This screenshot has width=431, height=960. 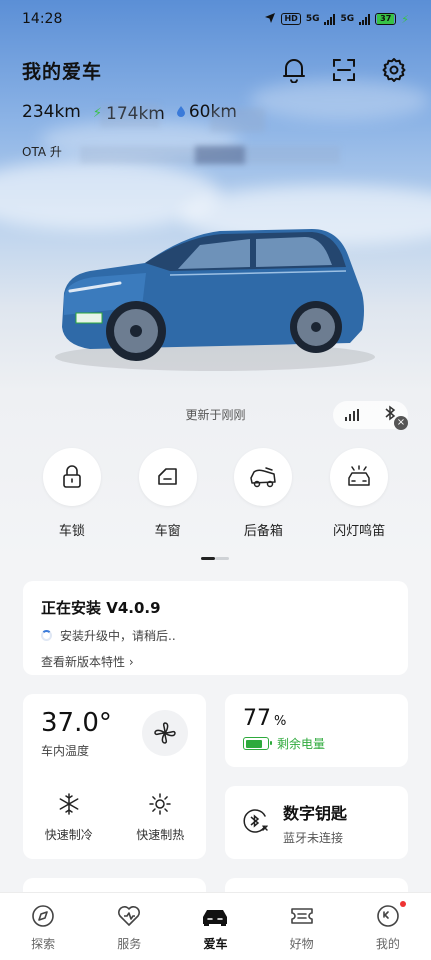 What do you see at coordinates (215, 918) in the screenshot?
I see `car-icon` at bounding box center [215, 918].